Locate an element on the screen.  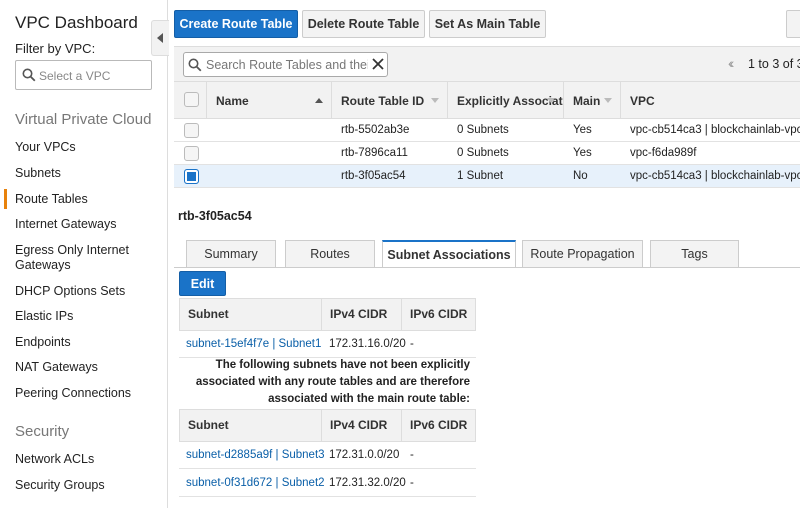
set-main-table-button: Set As Main Table is located at coordinates (487, 24).